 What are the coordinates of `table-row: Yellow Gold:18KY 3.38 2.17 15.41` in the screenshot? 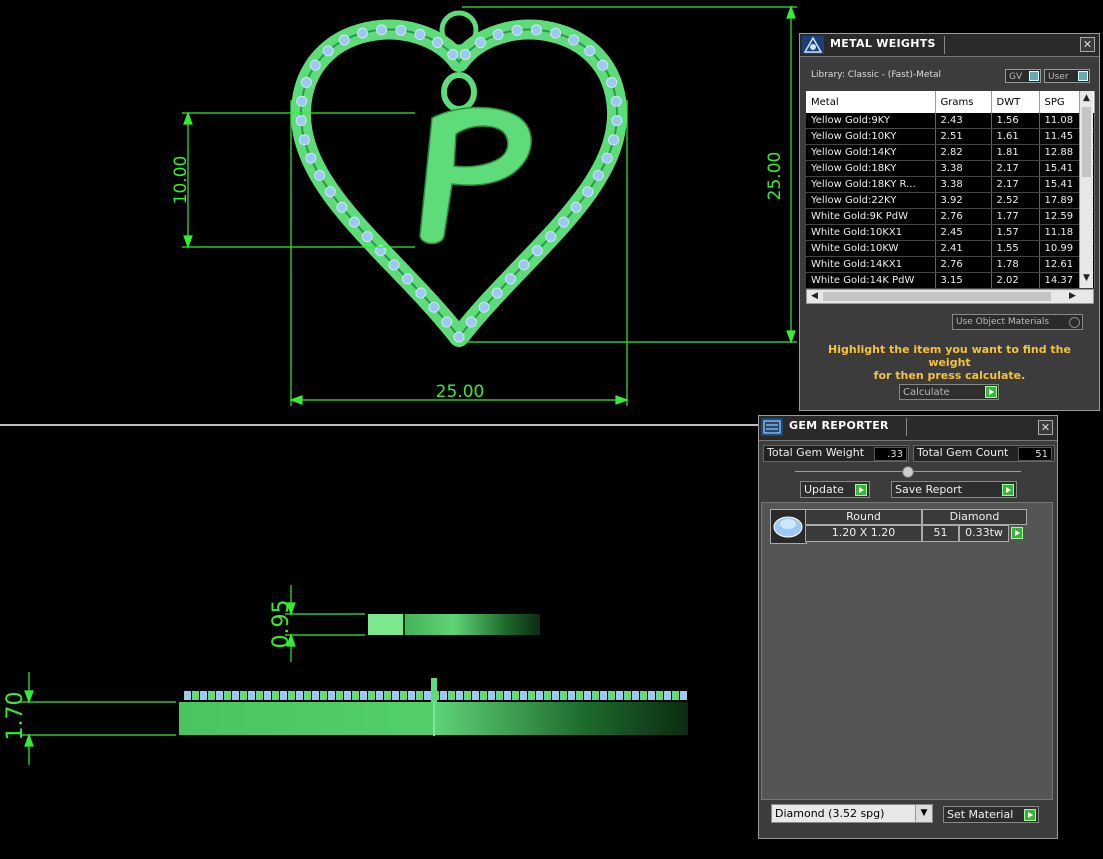 It's located at (950, 168).